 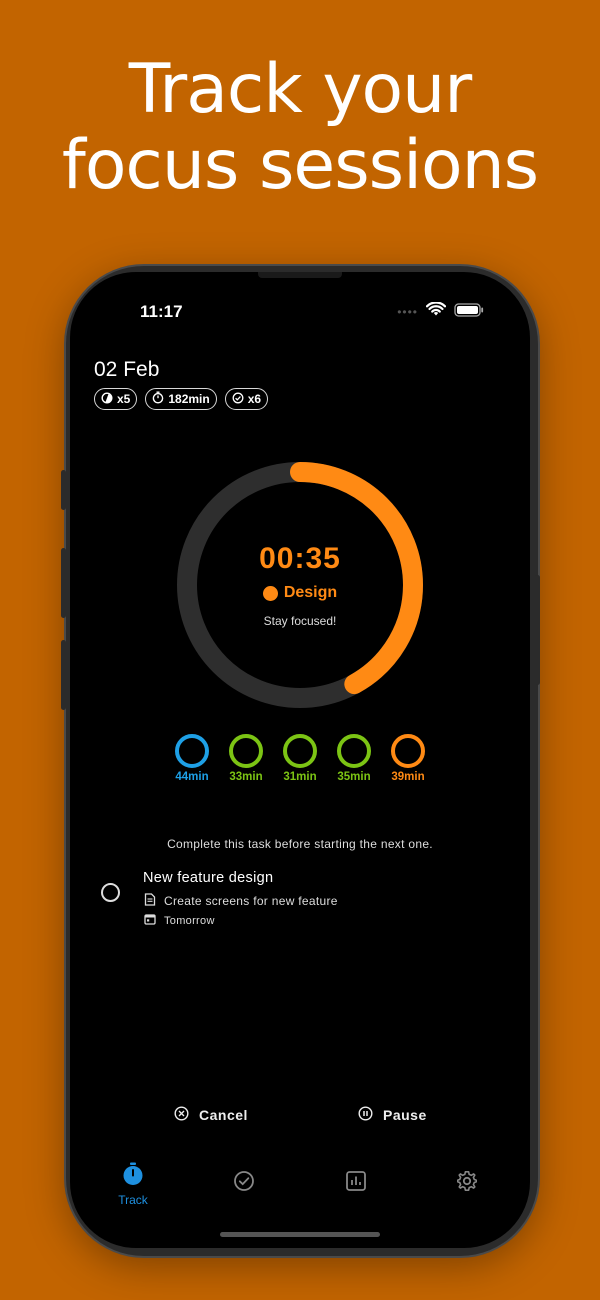 I want to click on calendar-icon, so click(x=150, y=920).